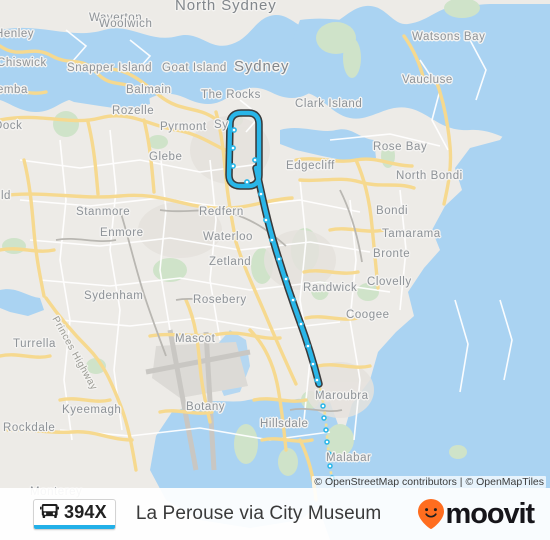 This screenshot has height=540, width=550. I want to click on route-badge-accent-bar, so click(74, 526).